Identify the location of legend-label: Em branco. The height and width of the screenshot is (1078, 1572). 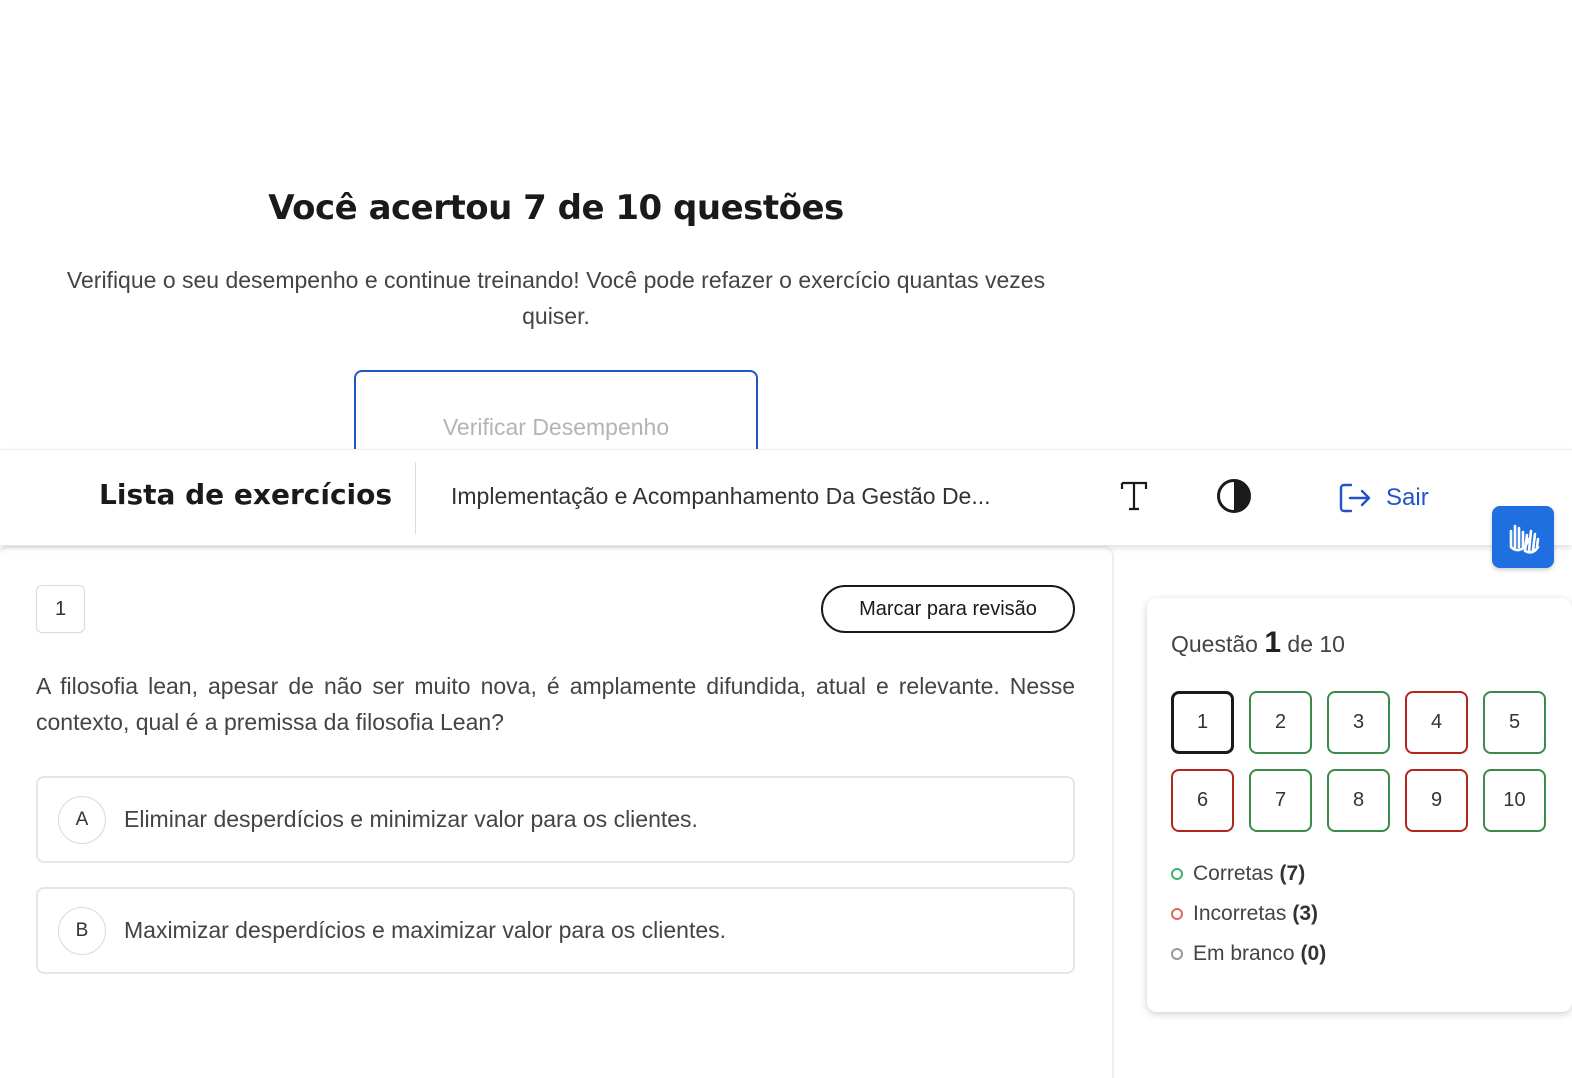
(1244, 953).